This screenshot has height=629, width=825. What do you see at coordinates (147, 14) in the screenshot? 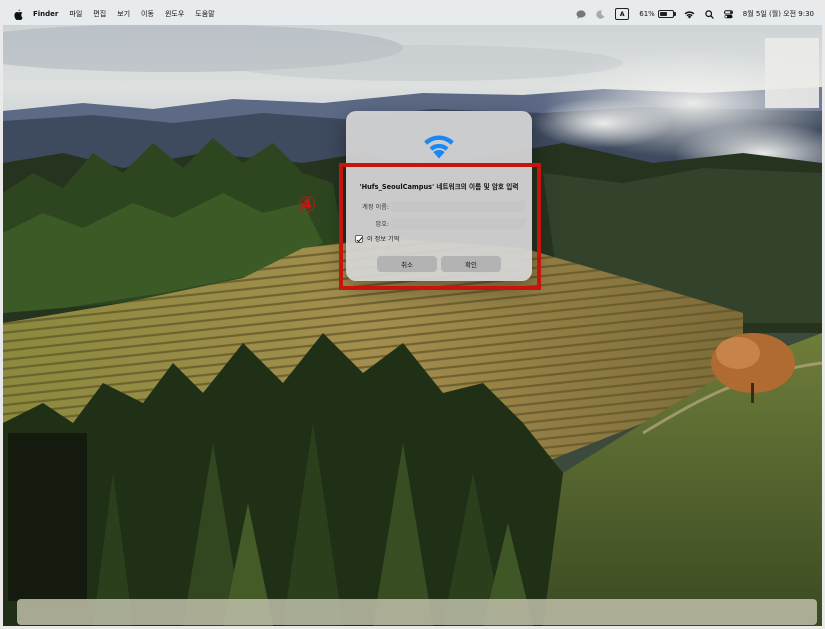
I see `menu-go: 이동` at bounding box center [147, 14].